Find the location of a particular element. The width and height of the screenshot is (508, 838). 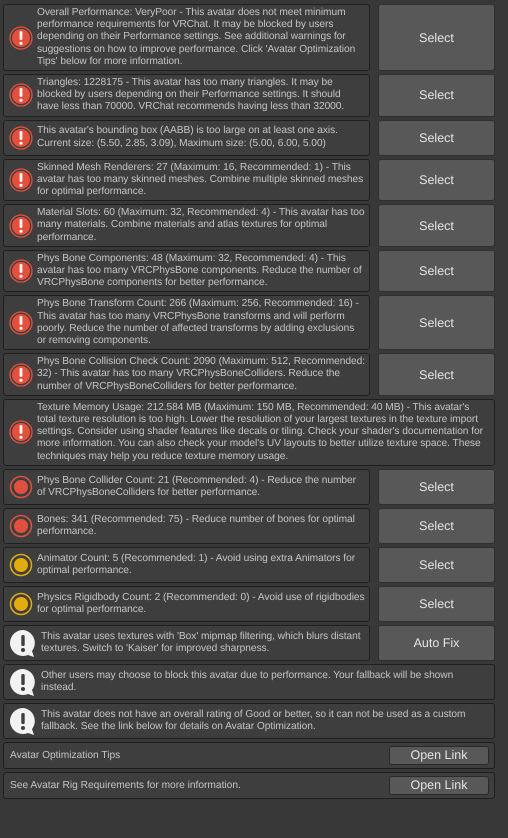

message-text: Phys Bone Collision Check Count: 2090 (Maximum: 512, Recommended: 32) - This avatar has too many VRCPhysBoneColliders. Reduce the number of VRCPhysBoneColliders for better performance. is located at coordinates (201, 374).